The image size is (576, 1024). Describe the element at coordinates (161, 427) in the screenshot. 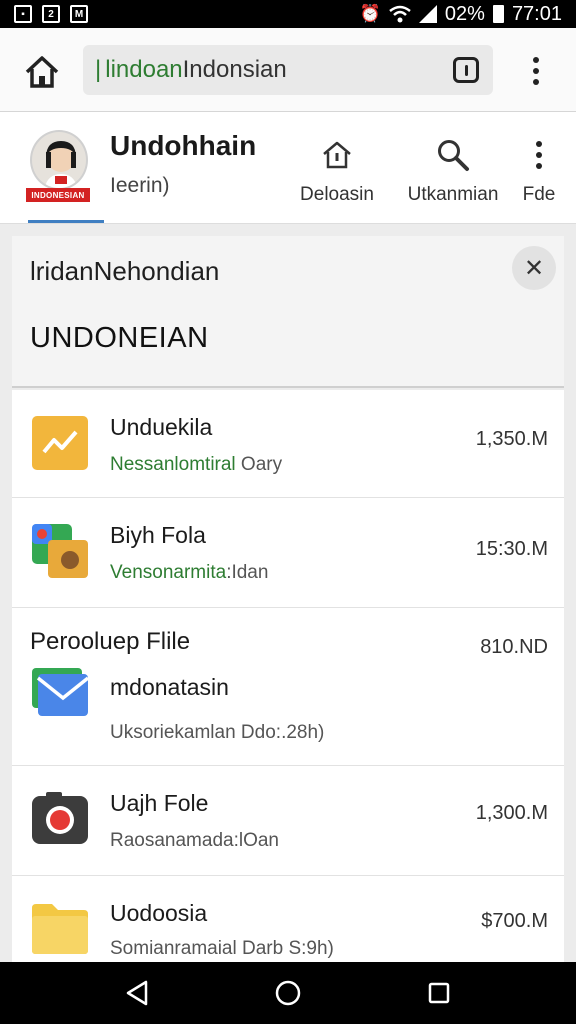

I see `file-name: Unduekila` at that location.